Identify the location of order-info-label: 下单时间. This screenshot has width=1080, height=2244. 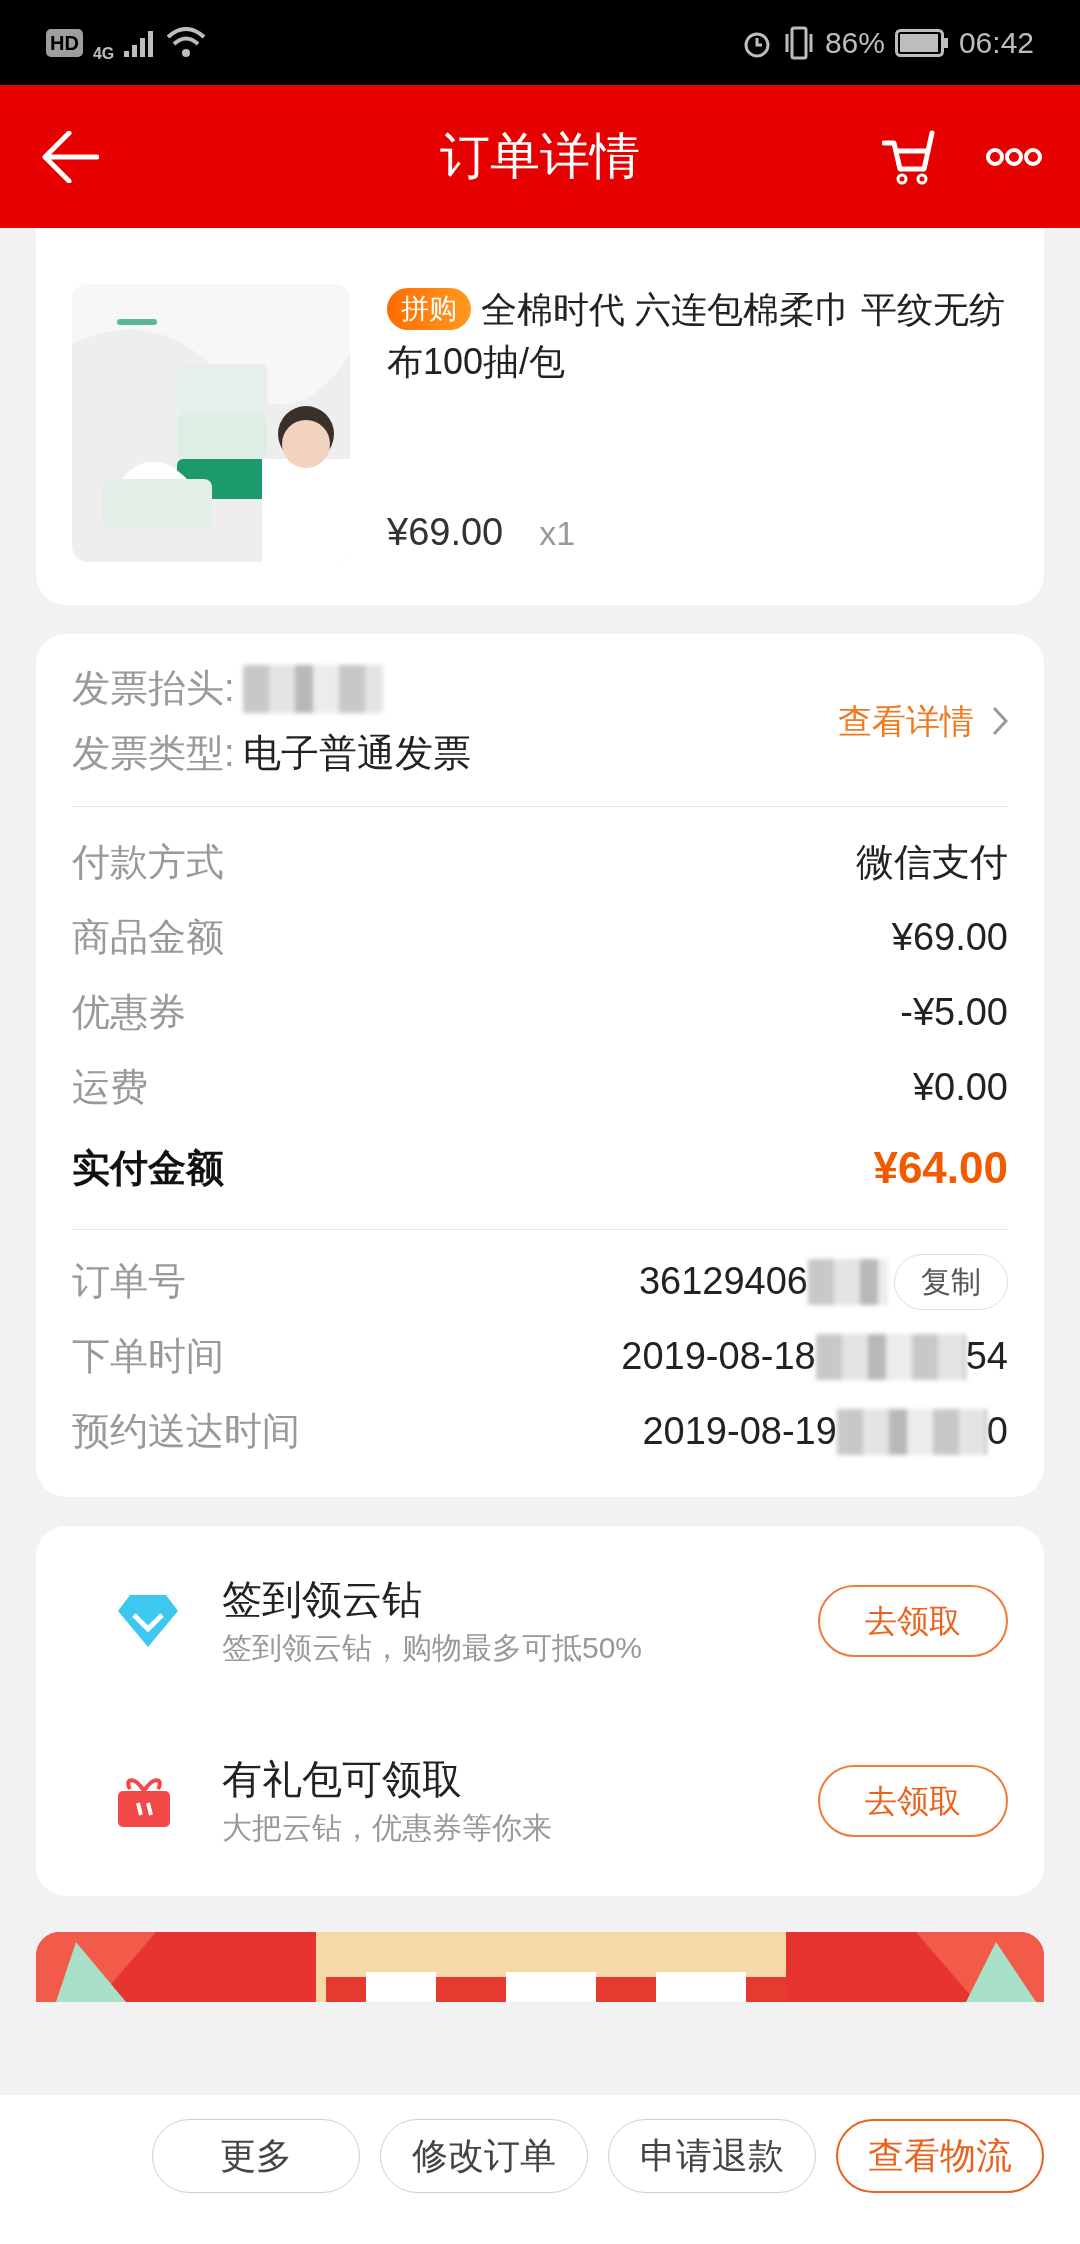
(148, 1356).